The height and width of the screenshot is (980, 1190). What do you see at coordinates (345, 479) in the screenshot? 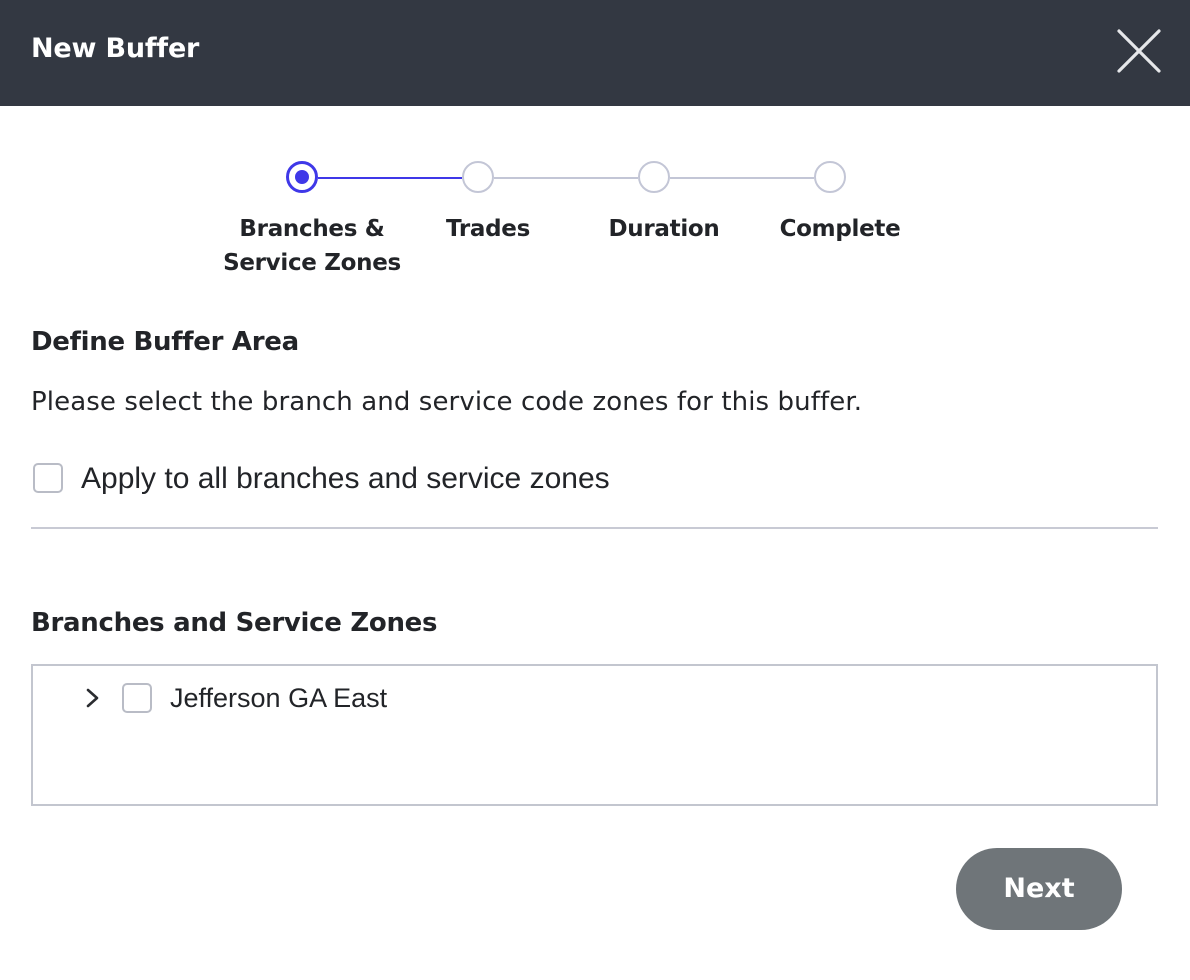
I see `apply-all-label: Apply to all branches and service zones` at bounding box center [345, 479].